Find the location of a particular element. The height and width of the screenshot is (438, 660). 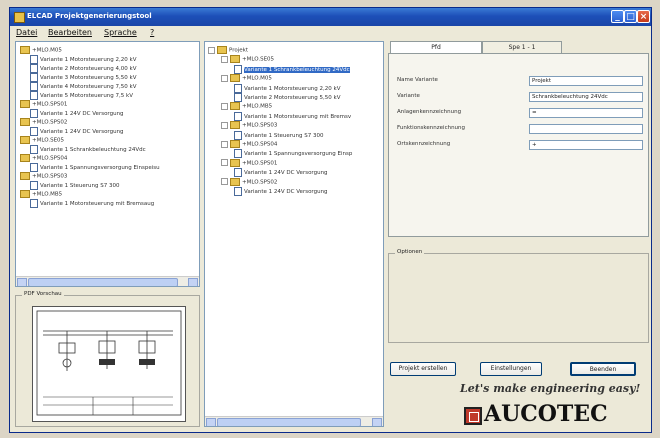

tree-item-label: Projekt is located at coordinates (238, 50).